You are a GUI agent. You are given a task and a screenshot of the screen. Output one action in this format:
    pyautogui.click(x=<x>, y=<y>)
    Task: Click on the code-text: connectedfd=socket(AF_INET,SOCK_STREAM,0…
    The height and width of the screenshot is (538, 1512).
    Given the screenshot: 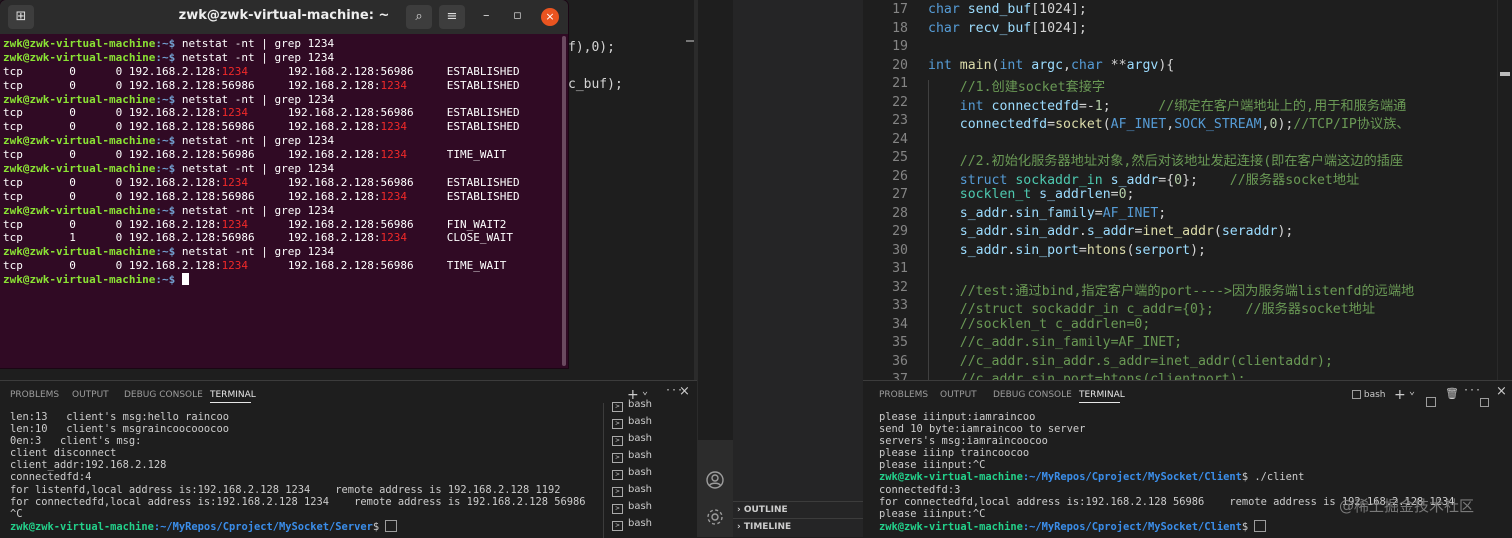 What is the action you would take?
    pyautogui.click(x=1169, y=122)
    